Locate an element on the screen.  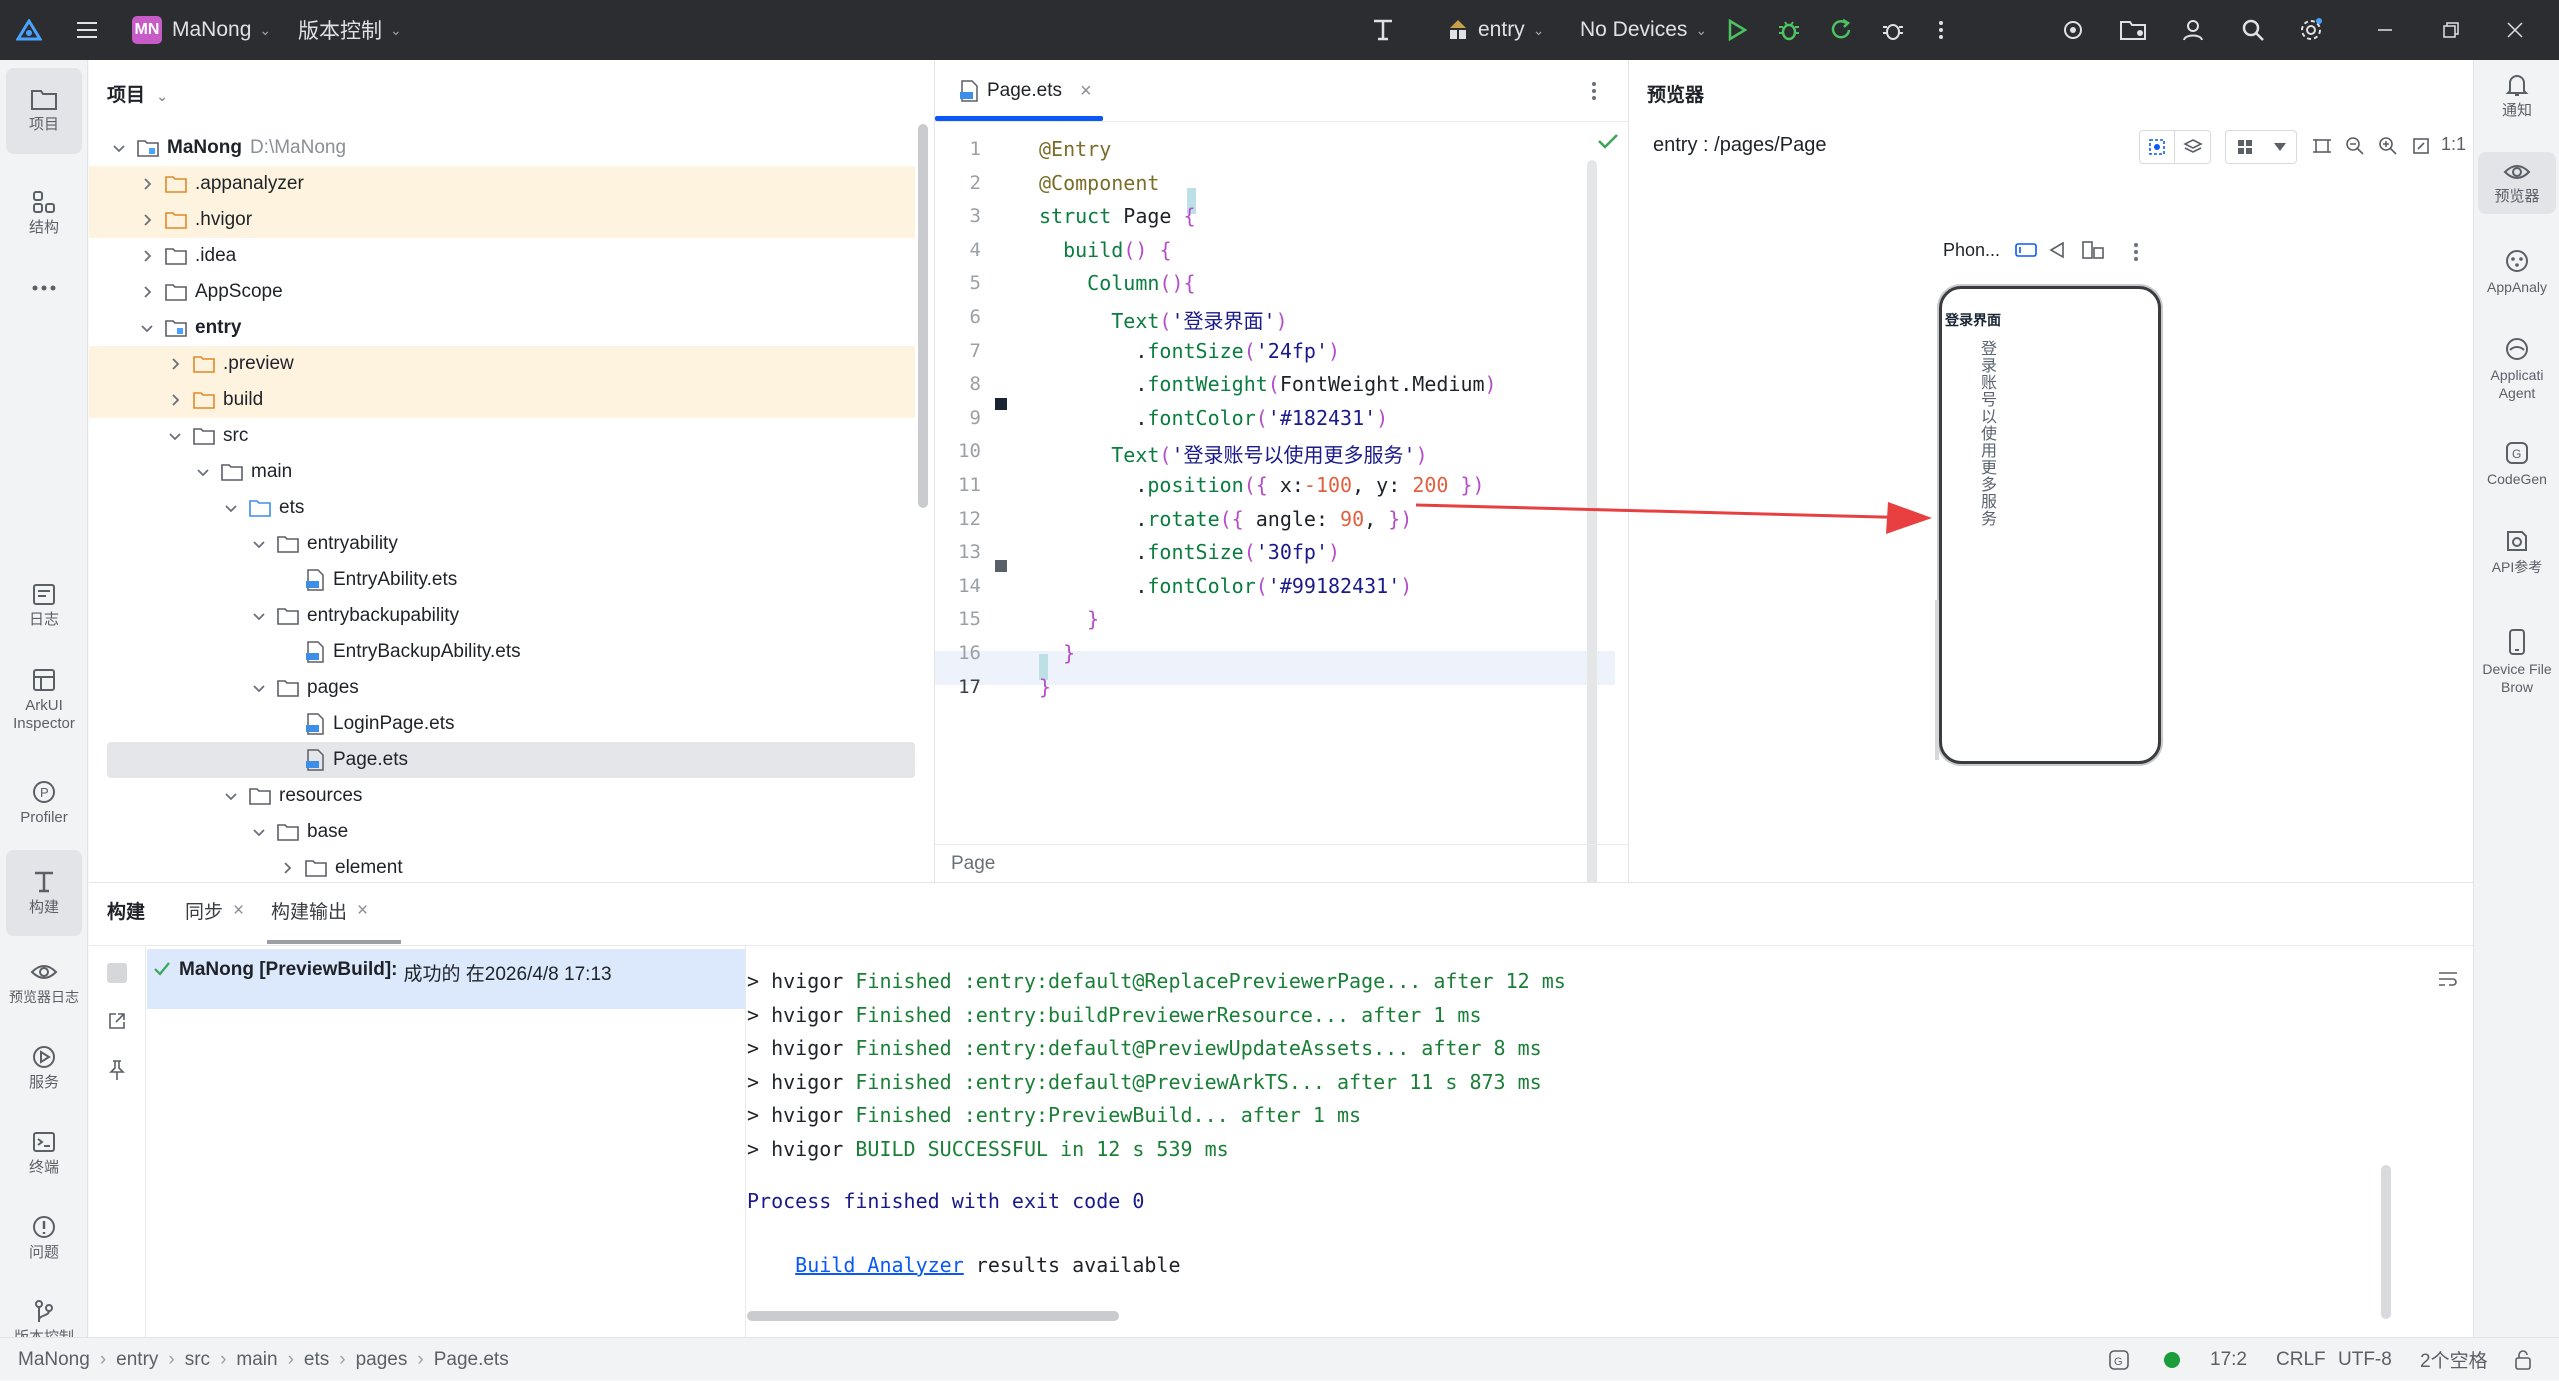
device-select: No Devices ⌄ is located at coordinates (1643, 30).